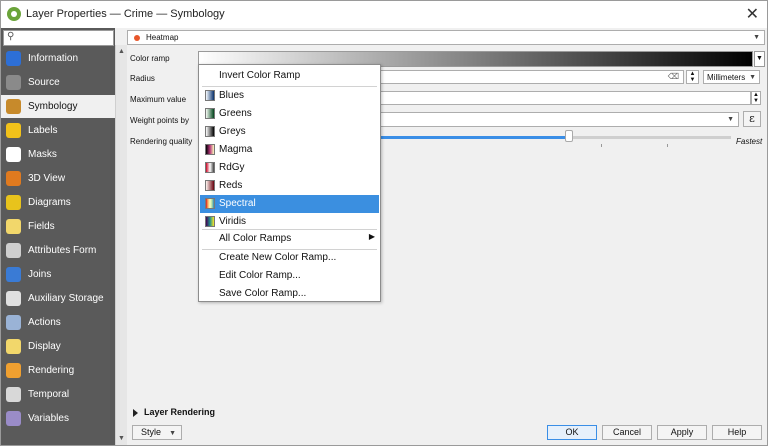 The width and height of the screenshot is (768, 446). I want to click on sidebar-item-temporal: Temporal, so click(58, 394).